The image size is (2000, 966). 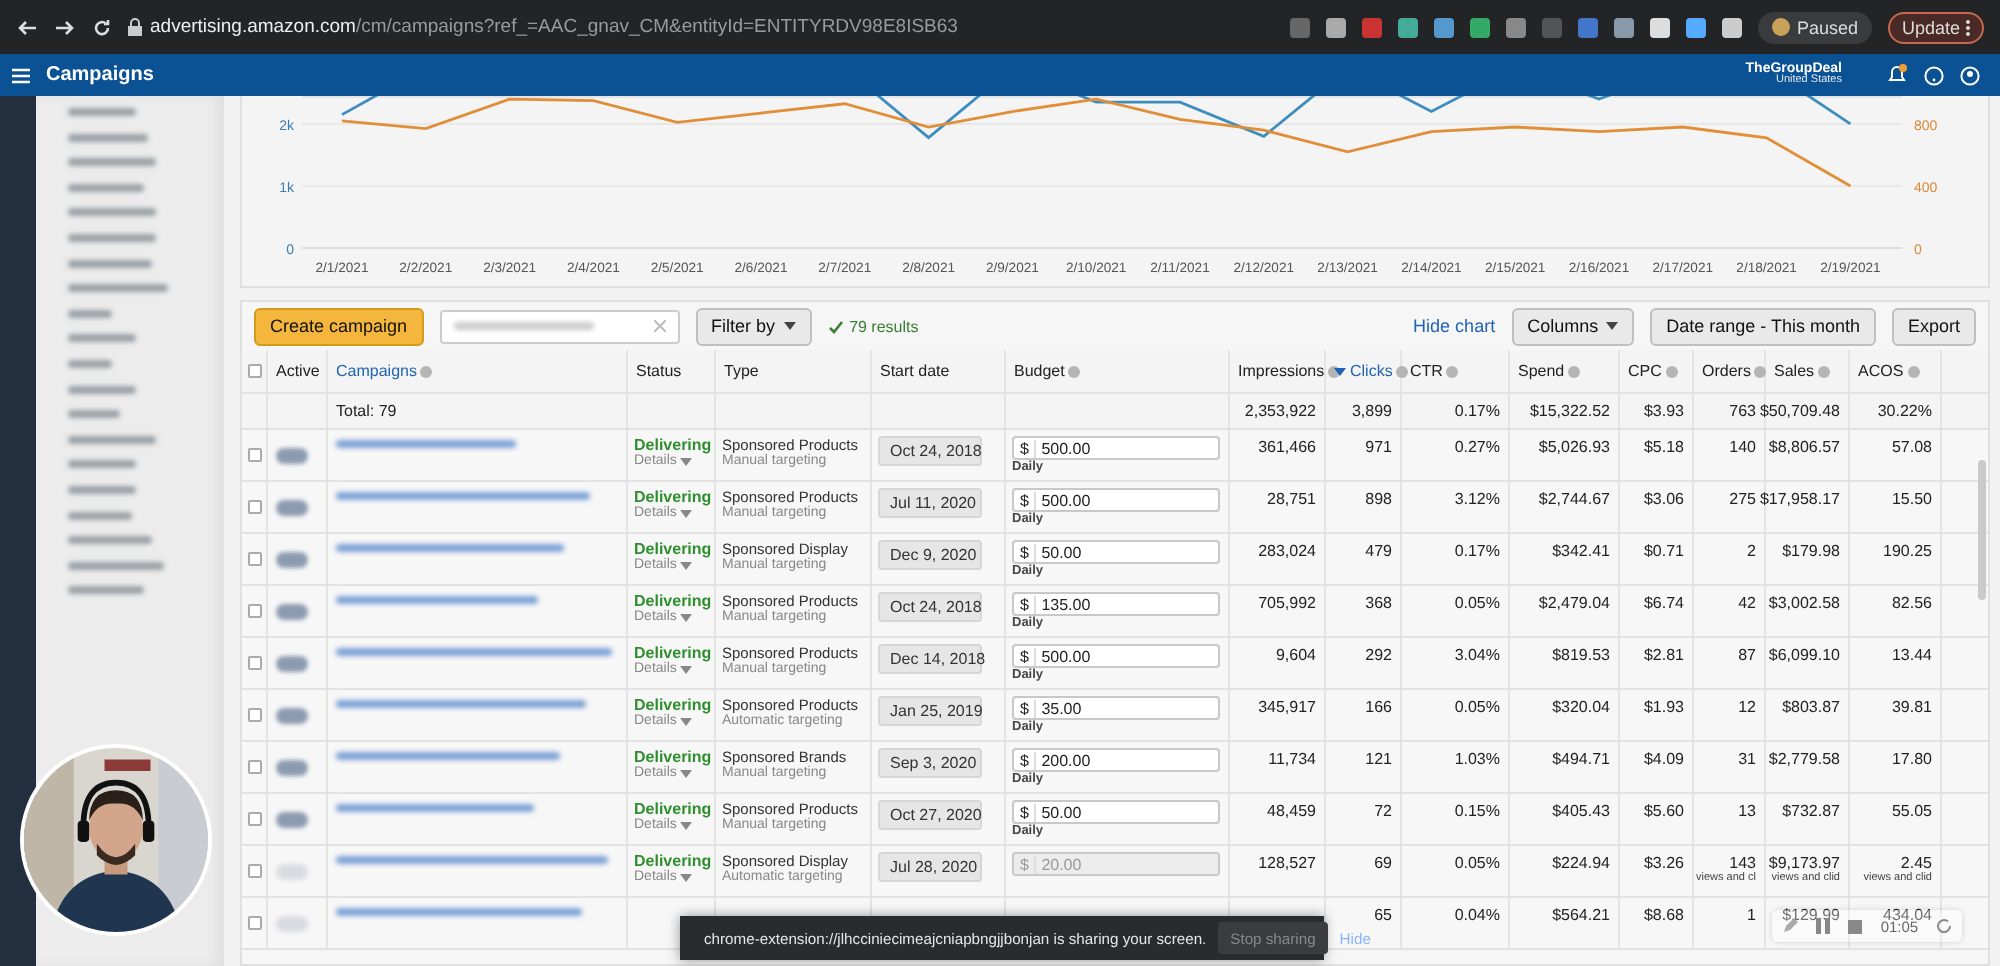 I want to click on bell-icon, so click(x=1897, y=75).